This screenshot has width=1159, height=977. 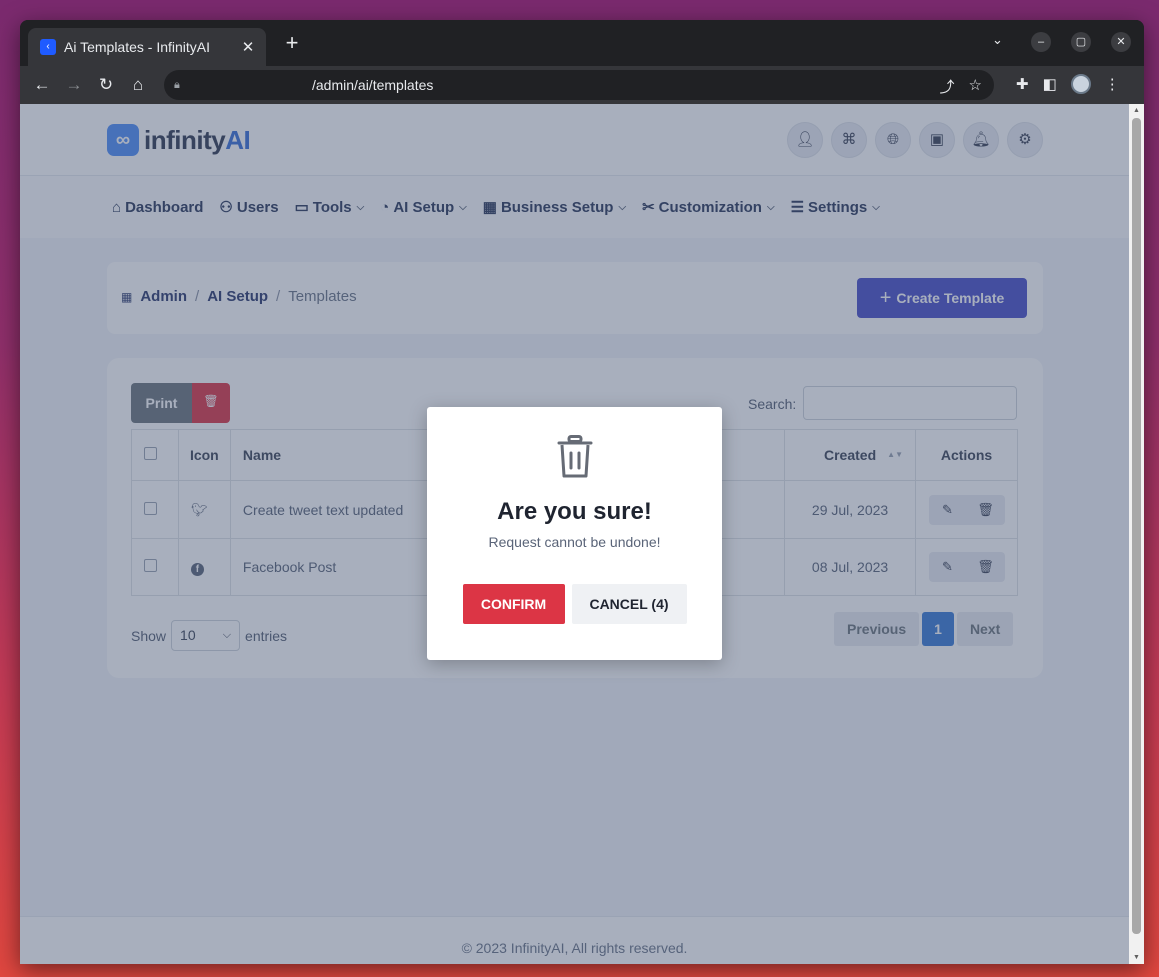 What do you see at coordinates (579, 85) in the screenshot?
I see `address-bar: 🔒︎ /admin/ai/templates ⤴ ☆` at bounding box center [579, 85].